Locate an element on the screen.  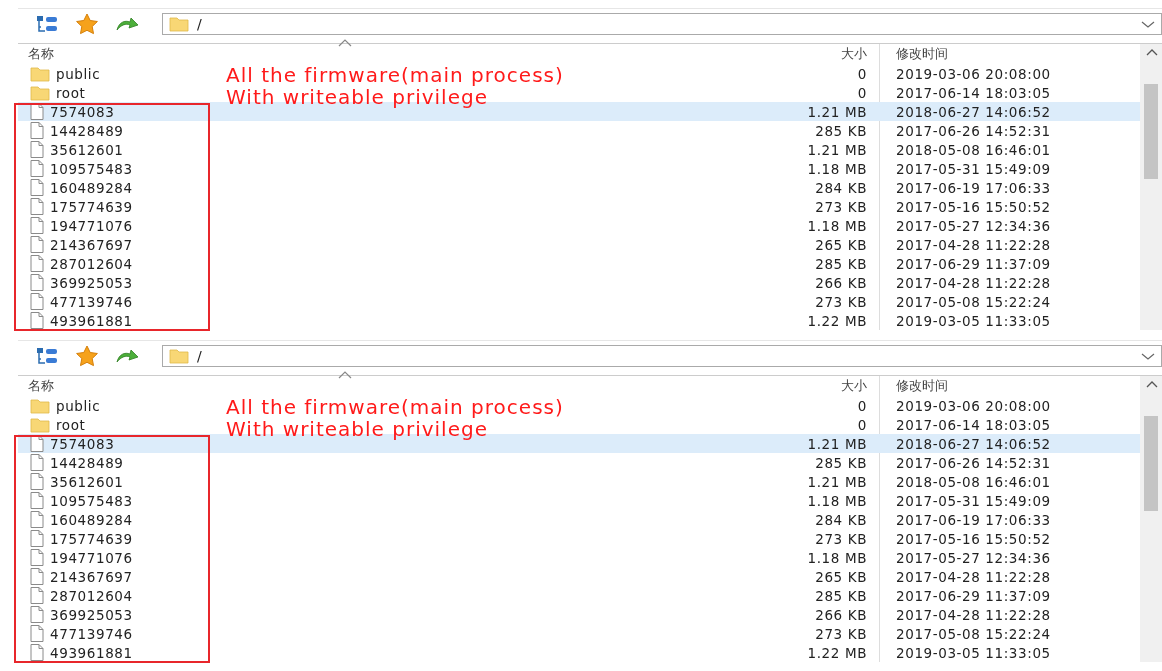
modified-time: 2017-05-31 15:49:09 is located at coordinates (973, 168).